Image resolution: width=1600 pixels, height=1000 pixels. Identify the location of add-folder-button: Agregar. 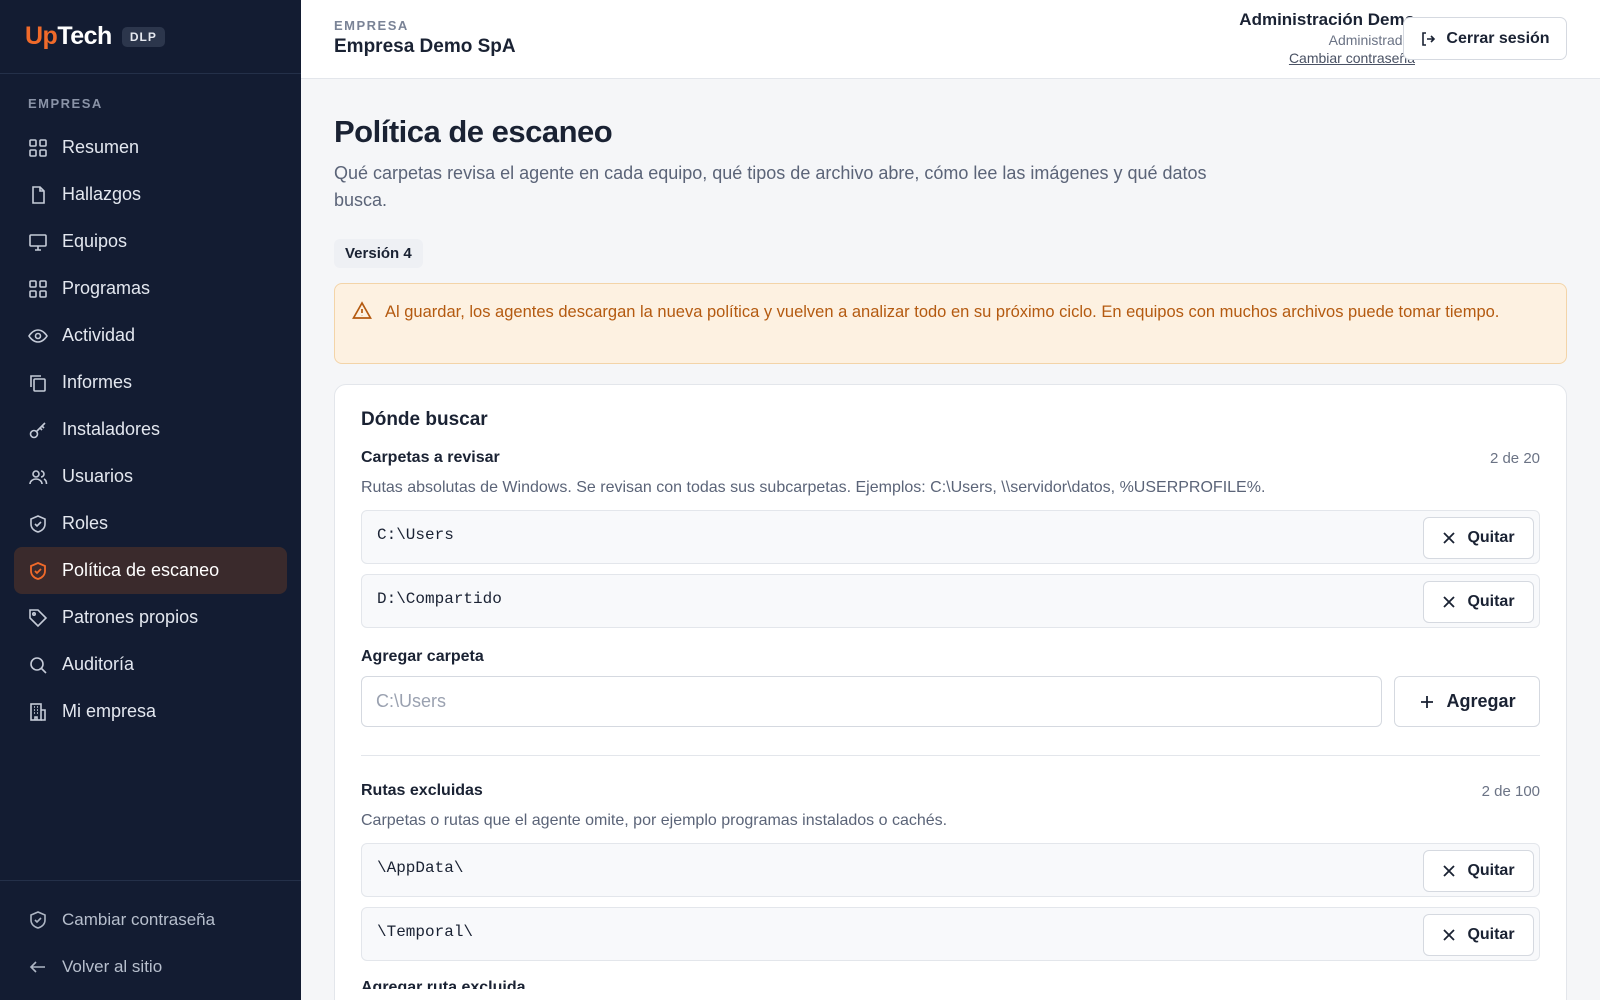
(1467, 701).